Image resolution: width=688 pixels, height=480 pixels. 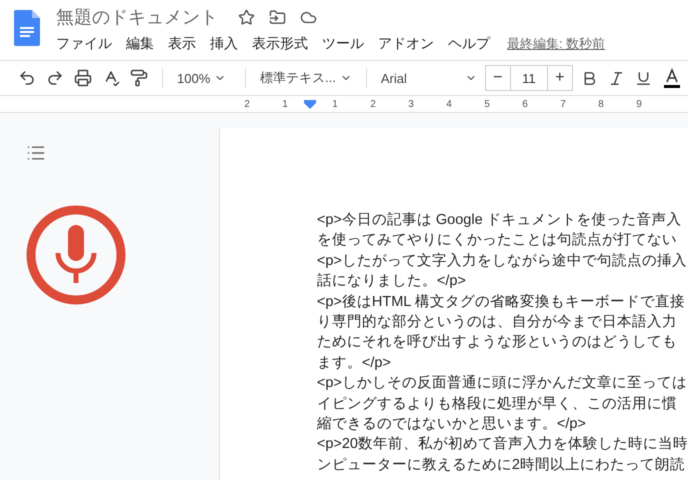 What do you see at coordinates (343, 44) in the screenshot?
I see `menu-item: ツール` at bounding box center [343, 44].